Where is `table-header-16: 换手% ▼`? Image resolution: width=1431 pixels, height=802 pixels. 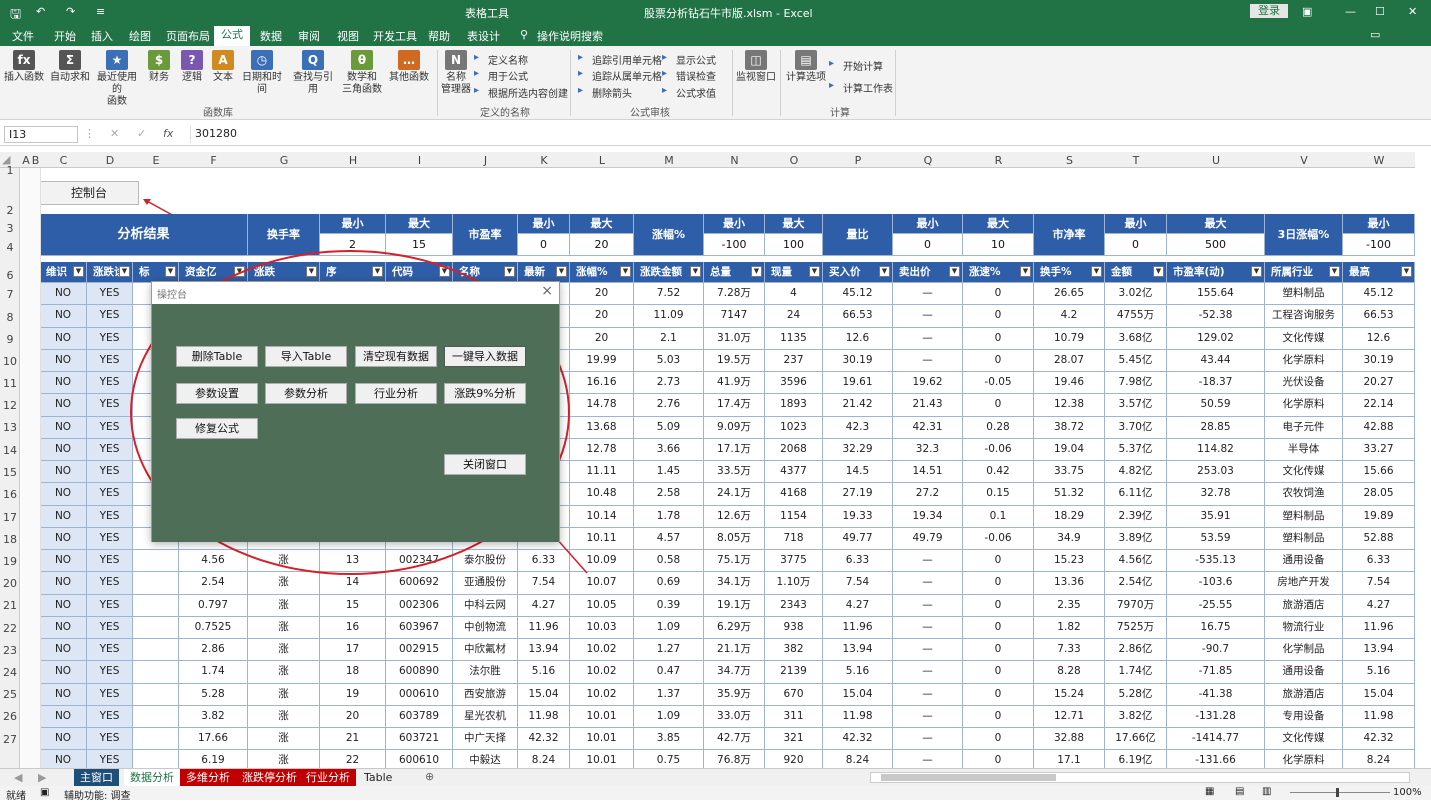
table-header-16: 换手% ▼ is located at coordinates (1069, 272).